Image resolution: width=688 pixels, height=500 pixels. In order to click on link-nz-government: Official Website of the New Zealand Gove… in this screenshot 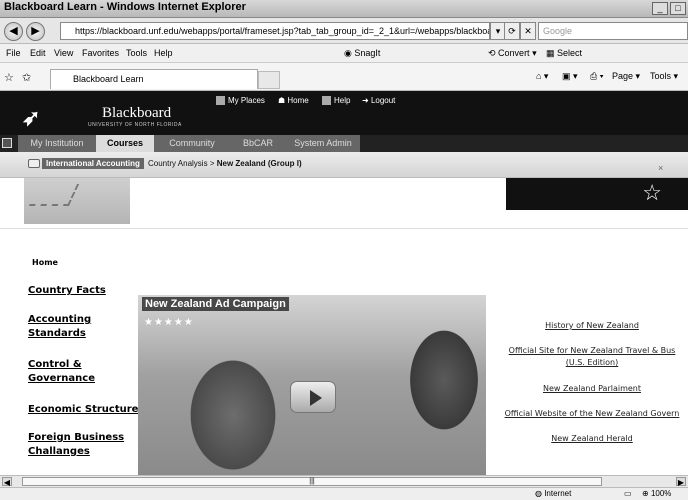, I will do `click(592, 413)`.